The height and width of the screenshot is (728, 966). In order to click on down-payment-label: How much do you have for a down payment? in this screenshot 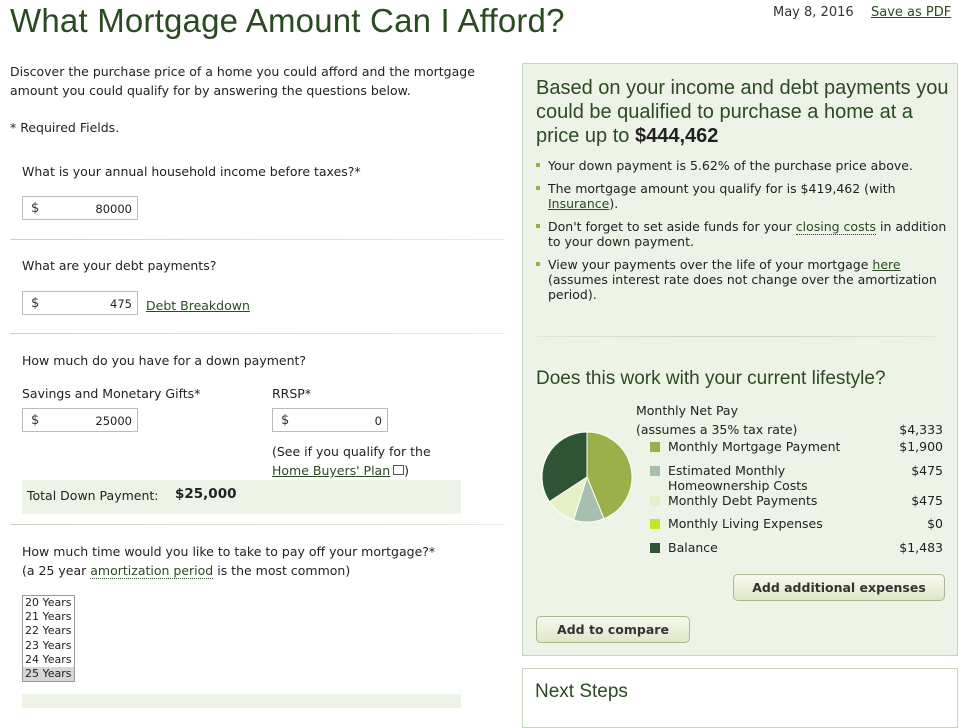, I will do `click(164, 360)`.